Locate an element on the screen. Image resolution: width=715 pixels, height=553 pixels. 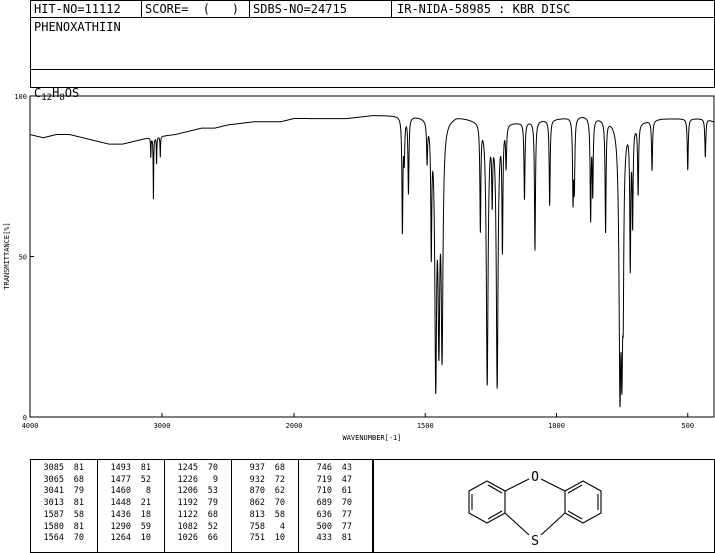
peak-wavenumber: 1122 is located at coordinates (187, 514).